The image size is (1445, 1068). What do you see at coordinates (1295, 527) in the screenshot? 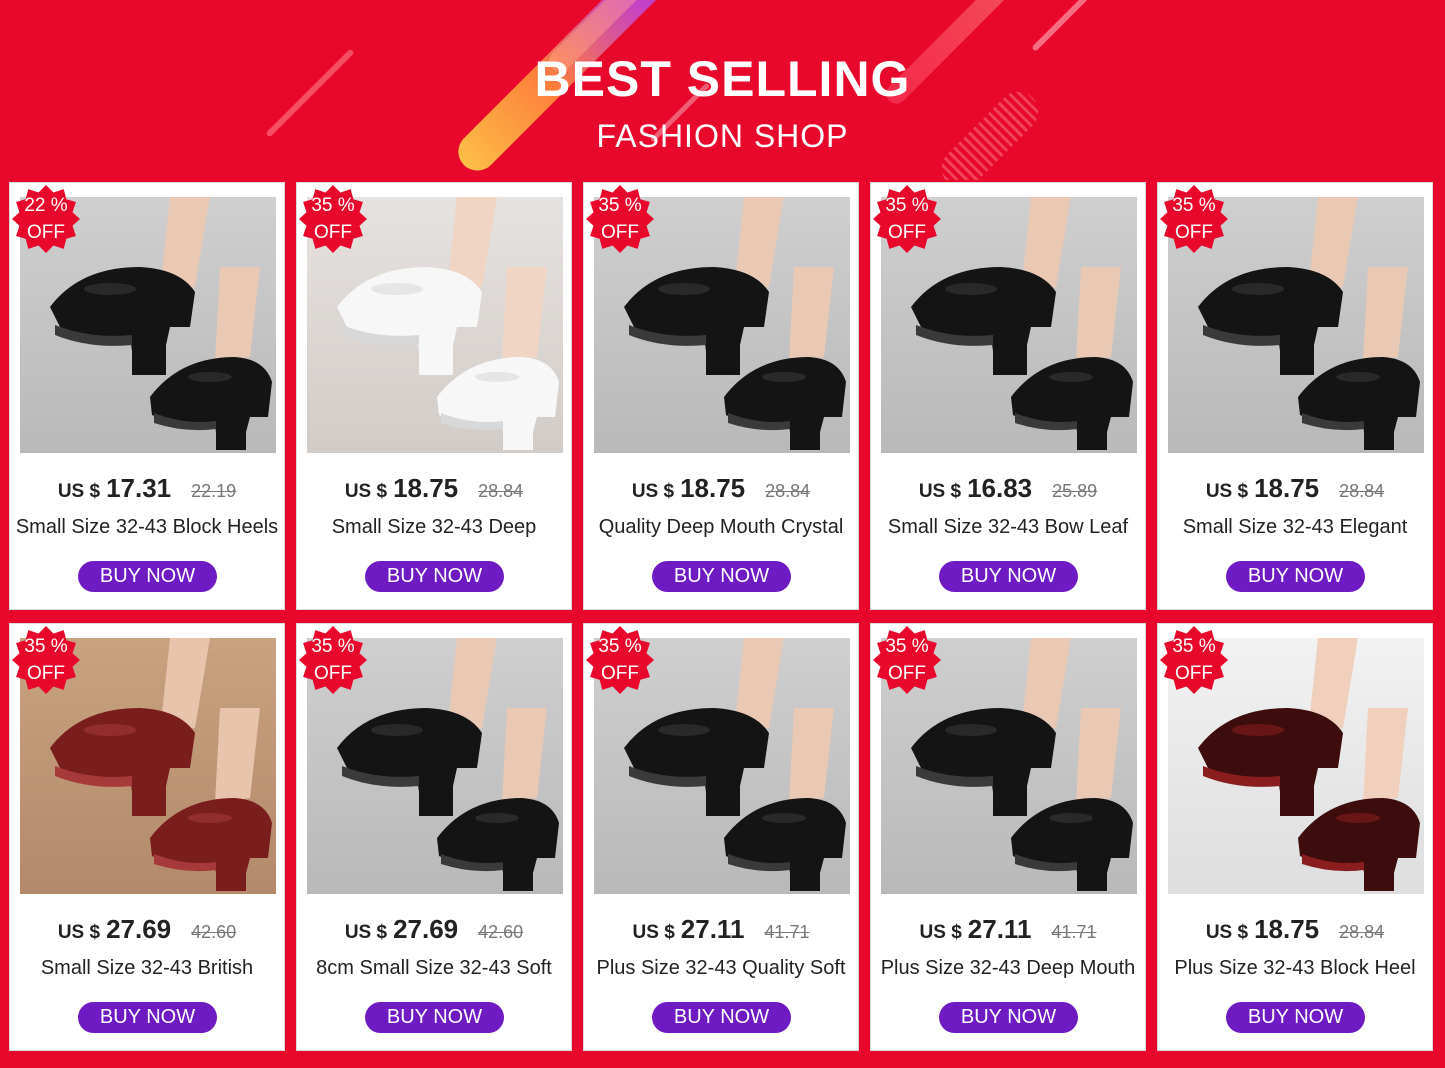
I see `product-title: Small Size 32-43 Elegant` at bounding box center [1295, 527].